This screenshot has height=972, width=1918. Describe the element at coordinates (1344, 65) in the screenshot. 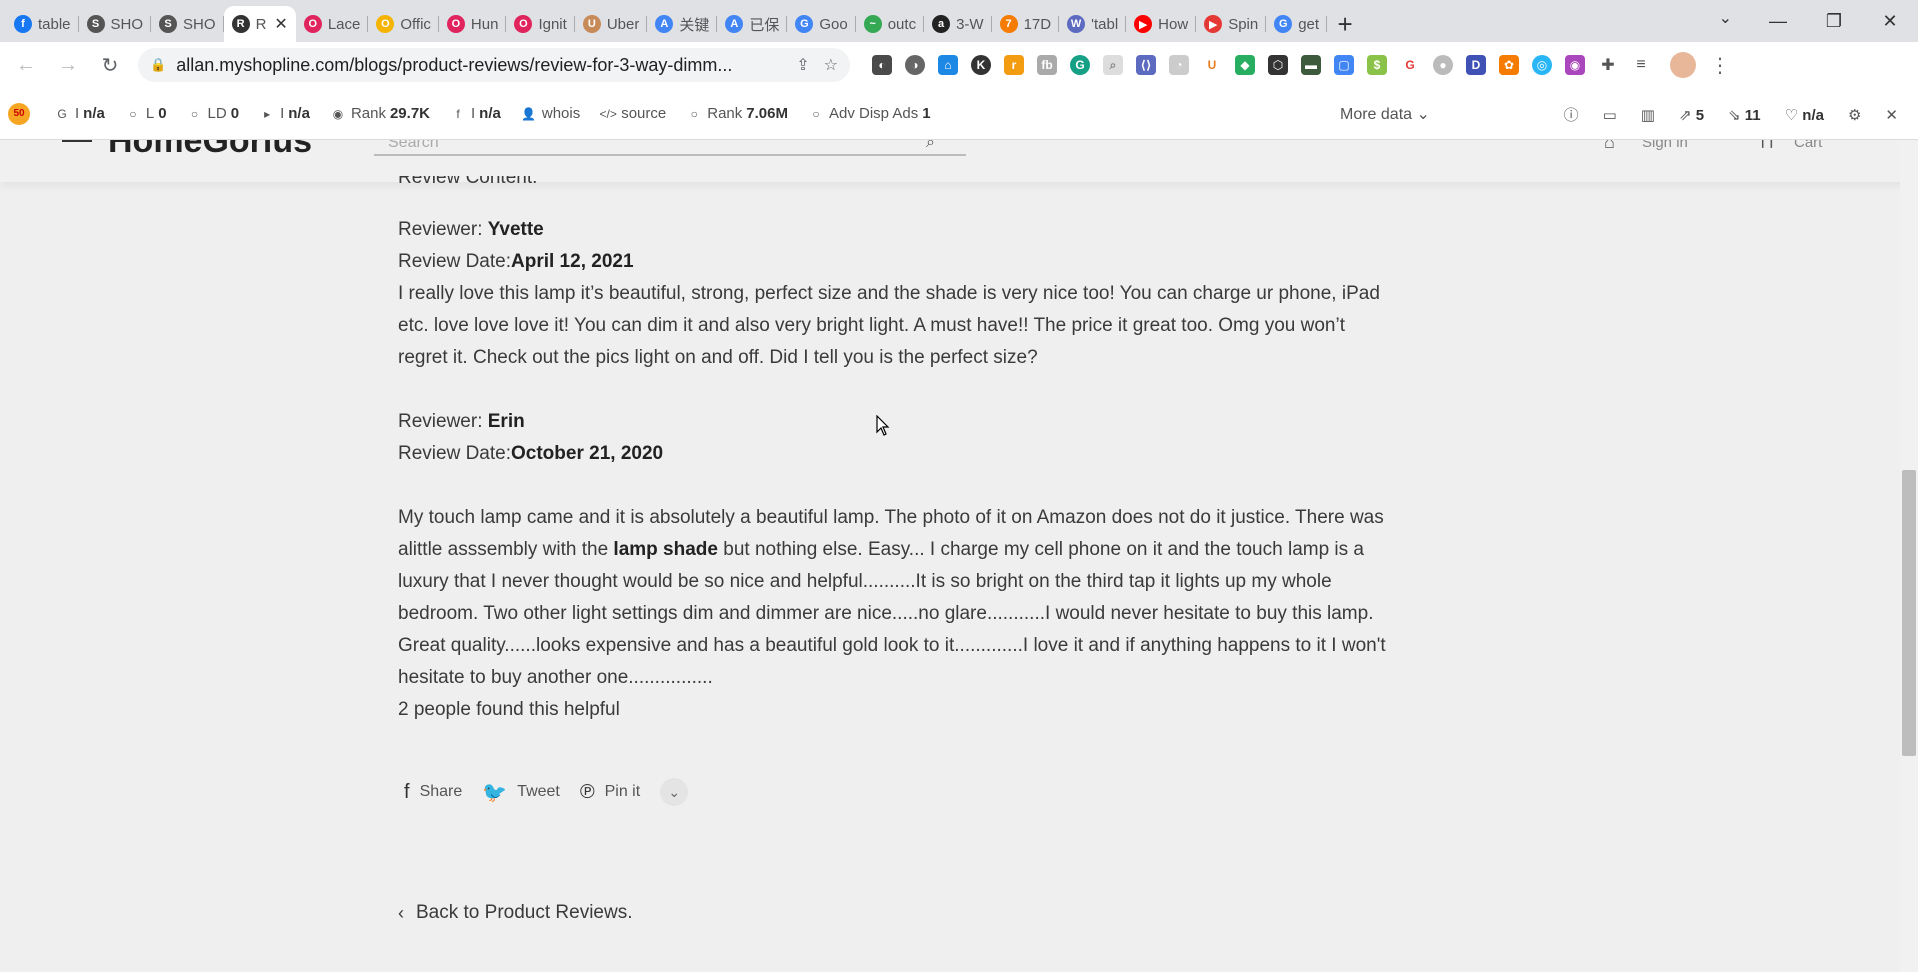

I see `extension-icon: ▢` at that location.